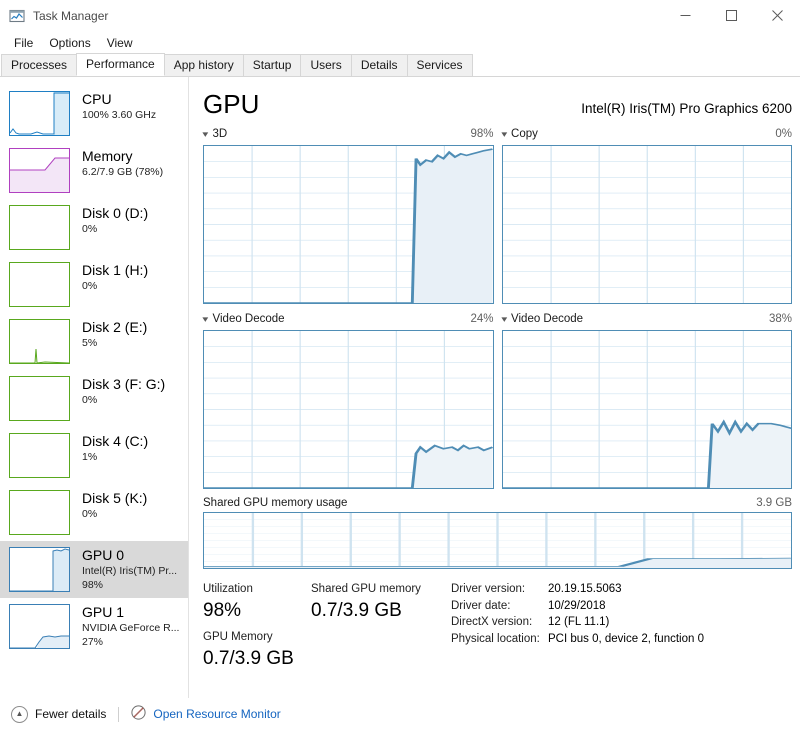 This screenshot has height=730, width=800. I want to click on sidebar-pct-gpu-0: 98%, so click(93, 585).